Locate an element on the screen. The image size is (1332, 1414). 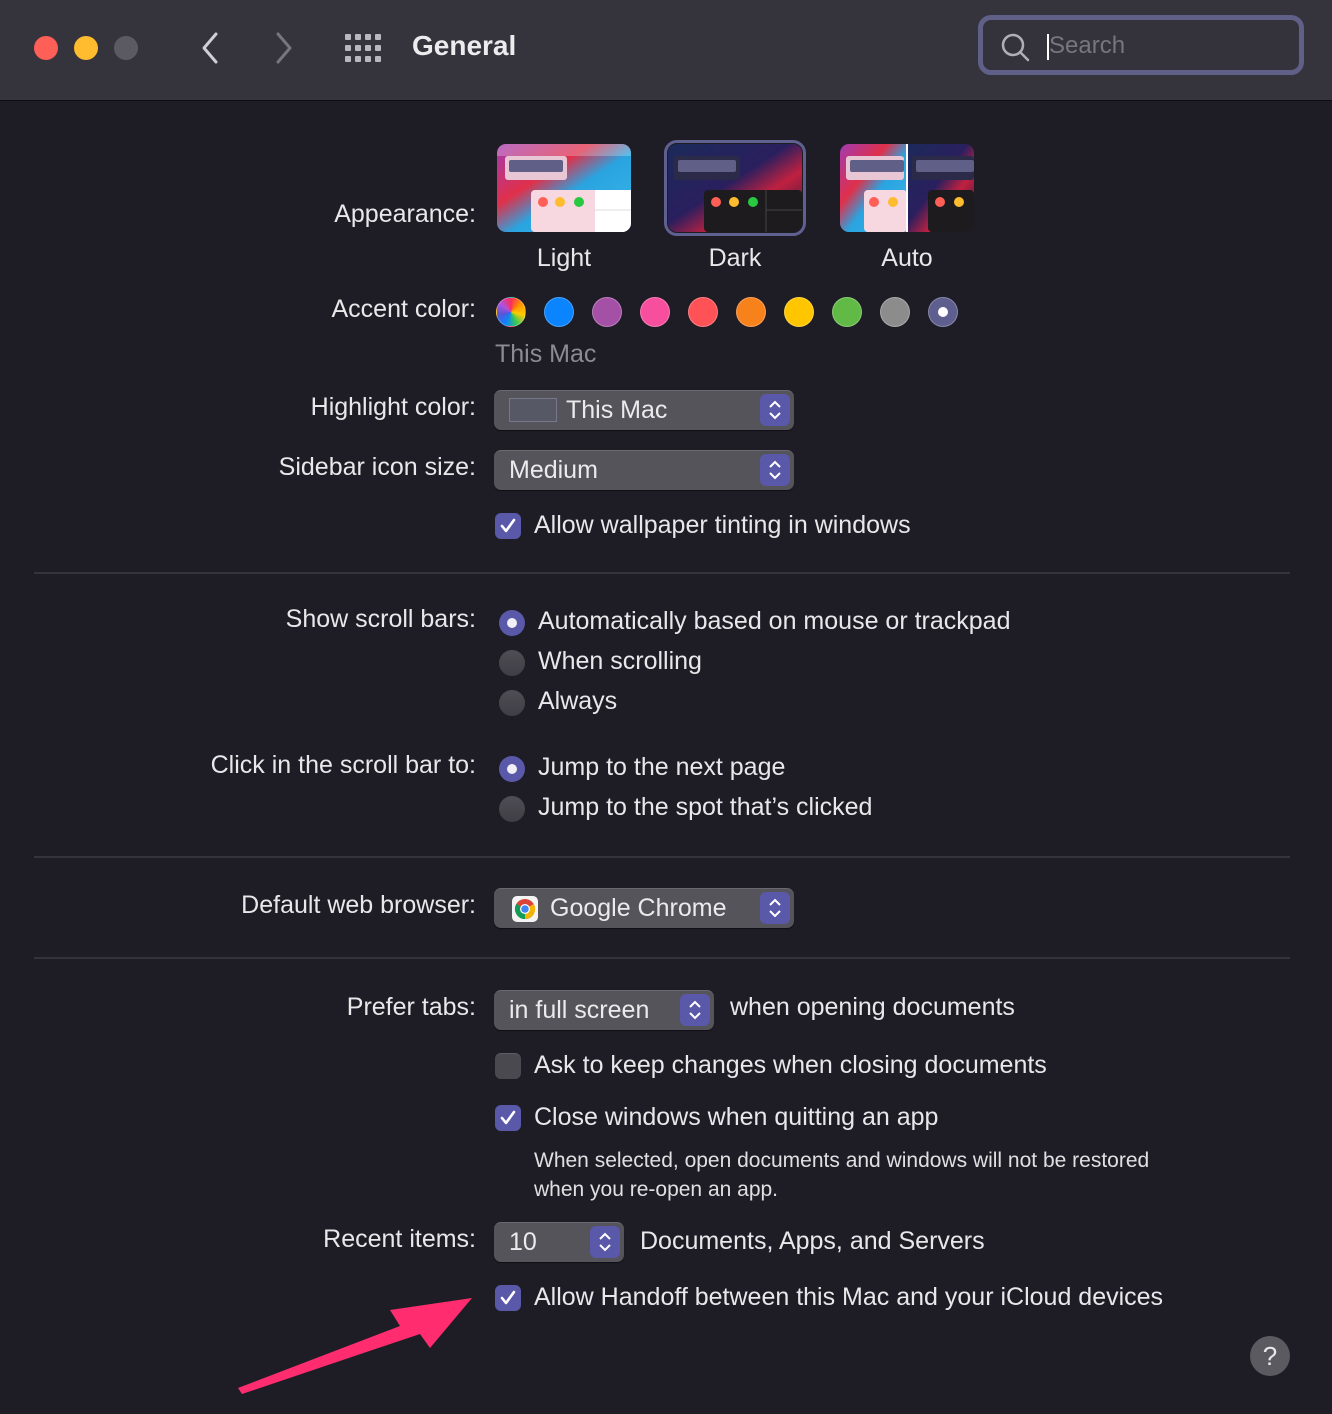
accent-graphite-swatch is located at coordinates (895, 312).